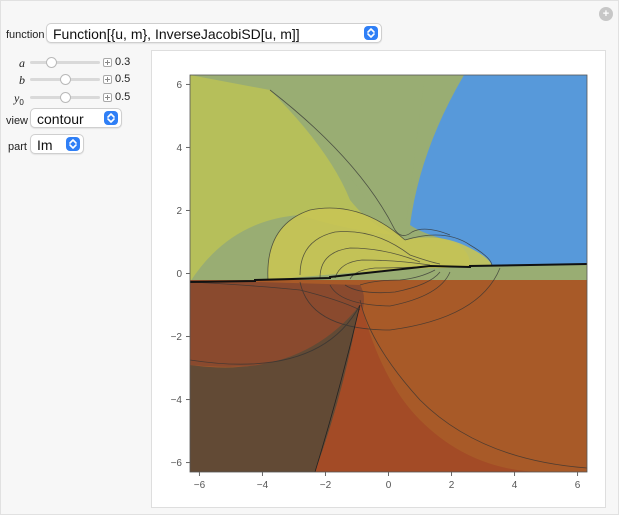  Describe the element at coordinates (200, 485) in the screenshot. I see `x-tick-label: −6` at that location.